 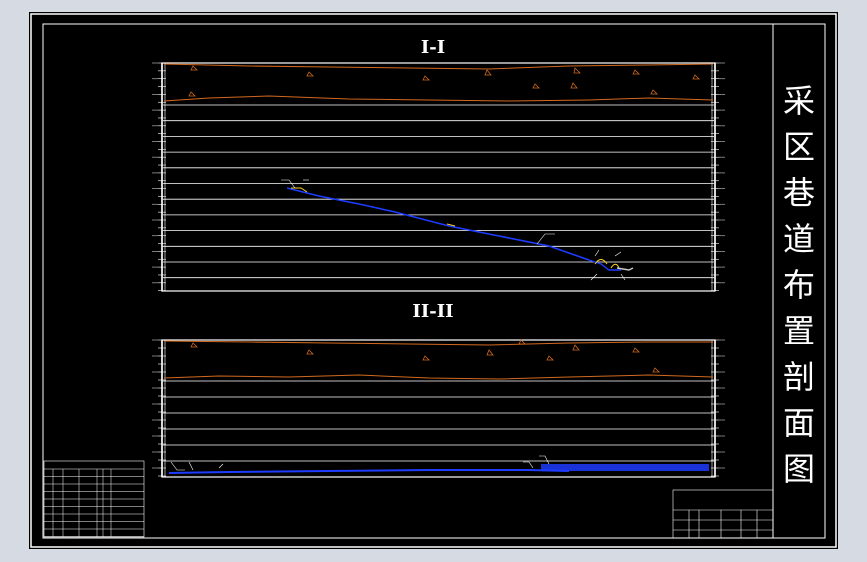 What do you see at coordinates (369, 471) in the screenshot?
I see `section-2-horizontal-roadway` at bounding box center [369, 471].